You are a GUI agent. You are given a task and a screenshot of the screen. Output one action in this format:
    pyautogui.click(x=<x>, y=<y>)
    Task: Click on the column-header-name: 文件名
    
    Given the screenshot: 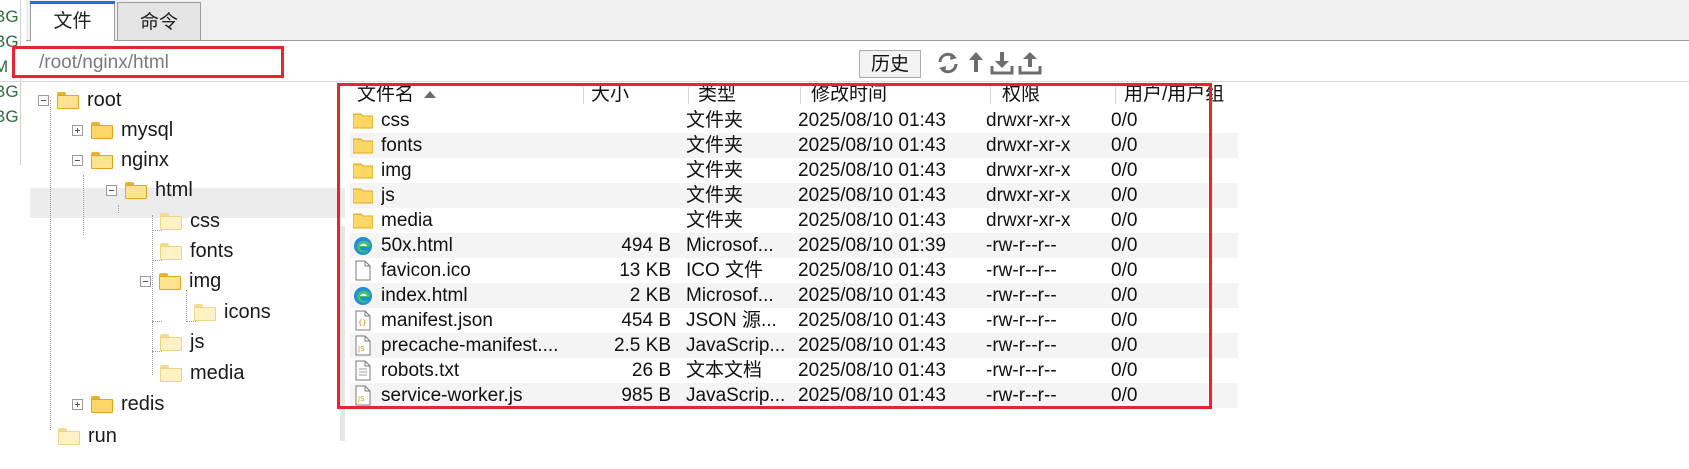 What is the action you would take?
    pyautogui.click(x=397, y=95)
    